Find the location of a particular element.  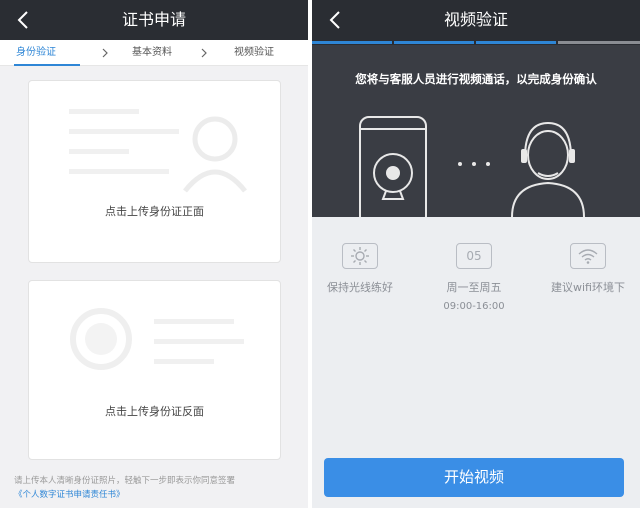

consent-notice: 请上传本人清晰身份证照片，轻触下一步即表示你同意签署 《个人数字证书申请责任书》 is located at coordinates (159, 488).